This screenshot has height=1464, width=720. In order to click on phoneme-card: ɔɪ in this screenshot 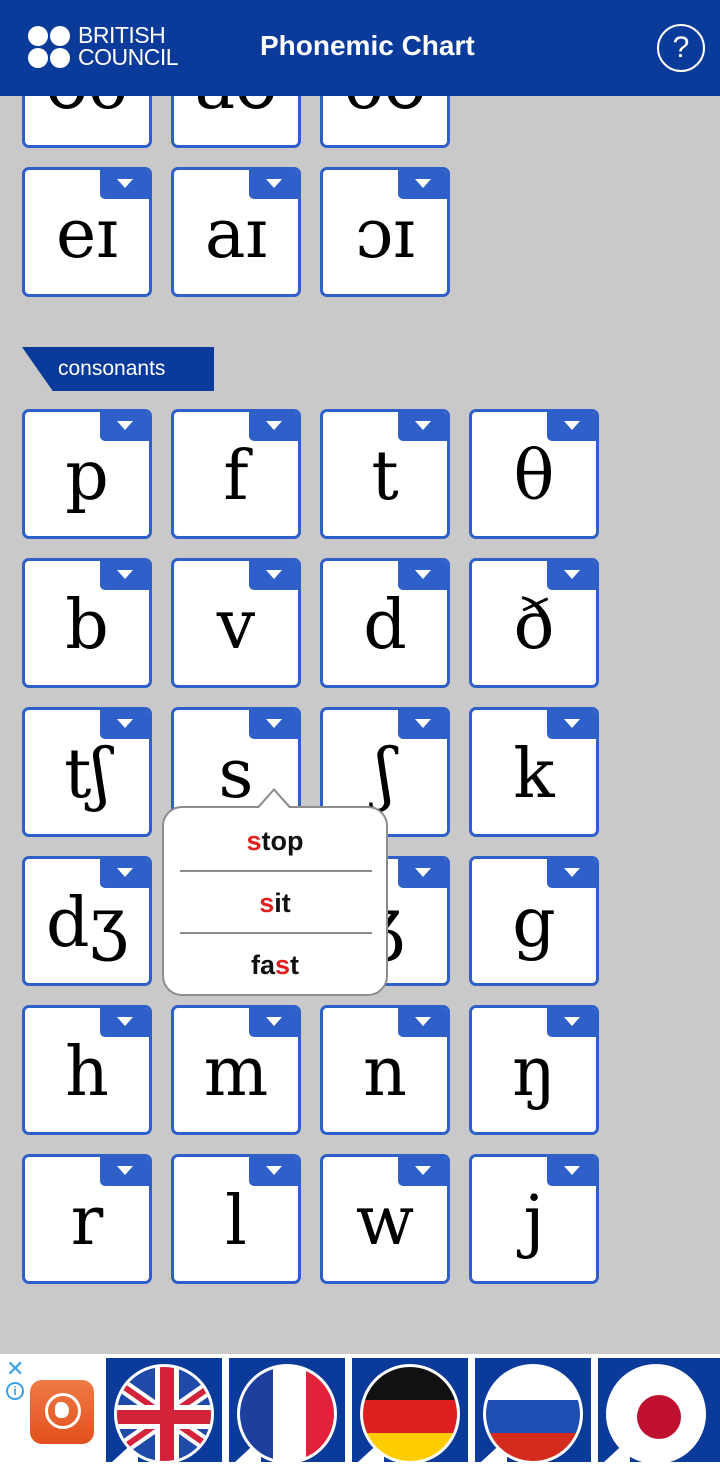, I will do `click(385, 232)`.